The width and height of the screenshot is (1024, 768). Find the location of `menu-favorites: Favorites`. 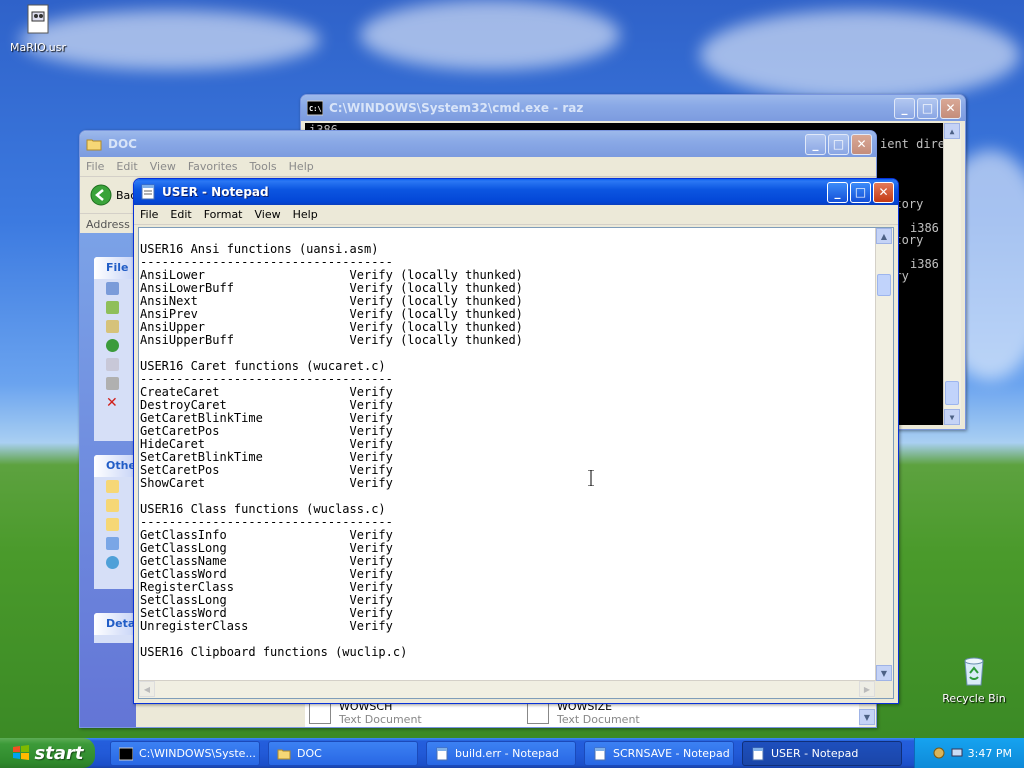

menu-favorites: Favorites is located at coordinates (213, 166).